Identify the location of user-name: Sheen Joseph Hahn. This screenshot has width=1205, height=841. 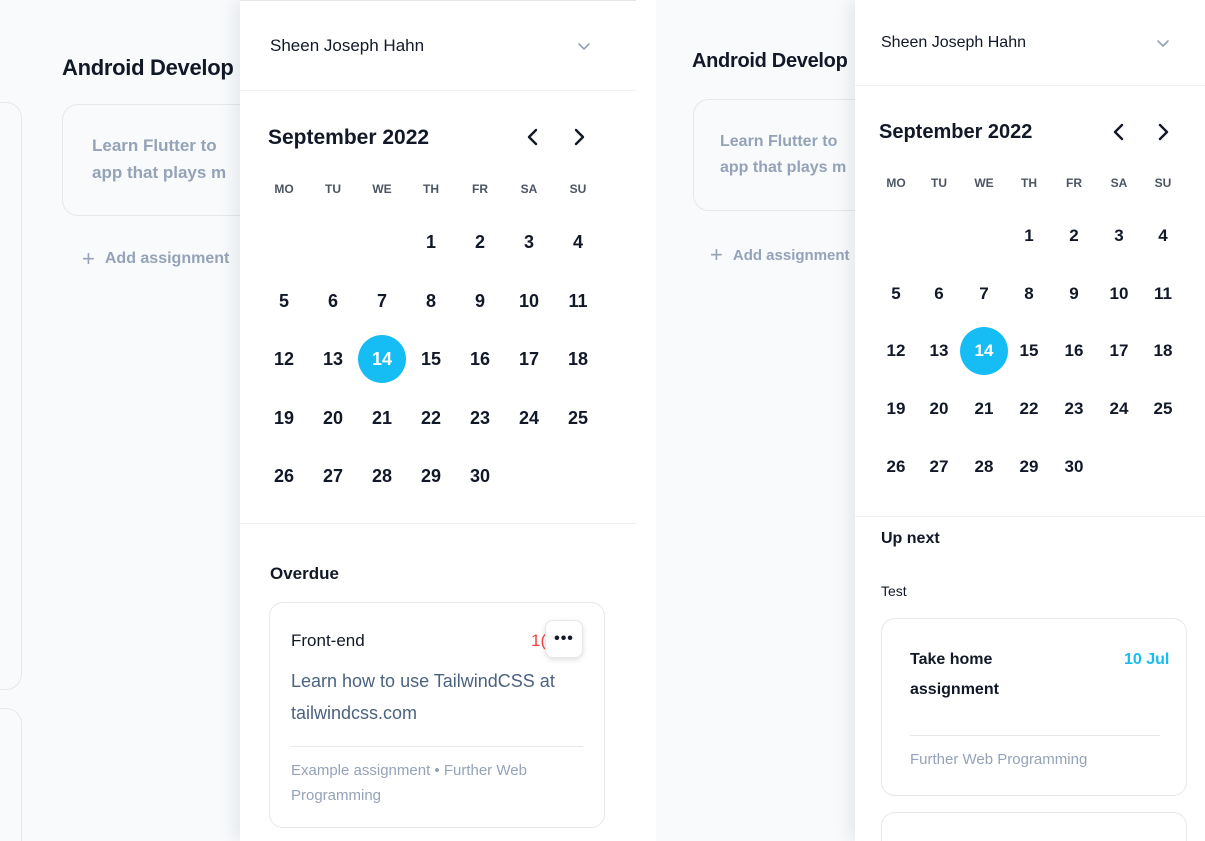
(953, 42).